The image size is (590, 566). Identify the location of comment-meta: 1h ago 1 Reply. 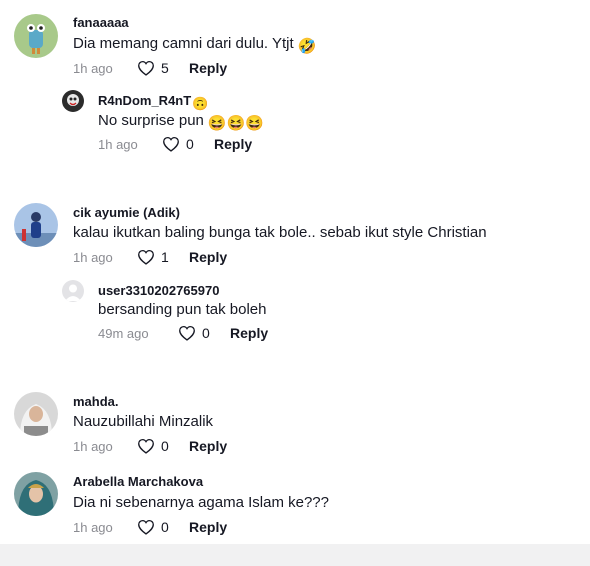
(150, 257).